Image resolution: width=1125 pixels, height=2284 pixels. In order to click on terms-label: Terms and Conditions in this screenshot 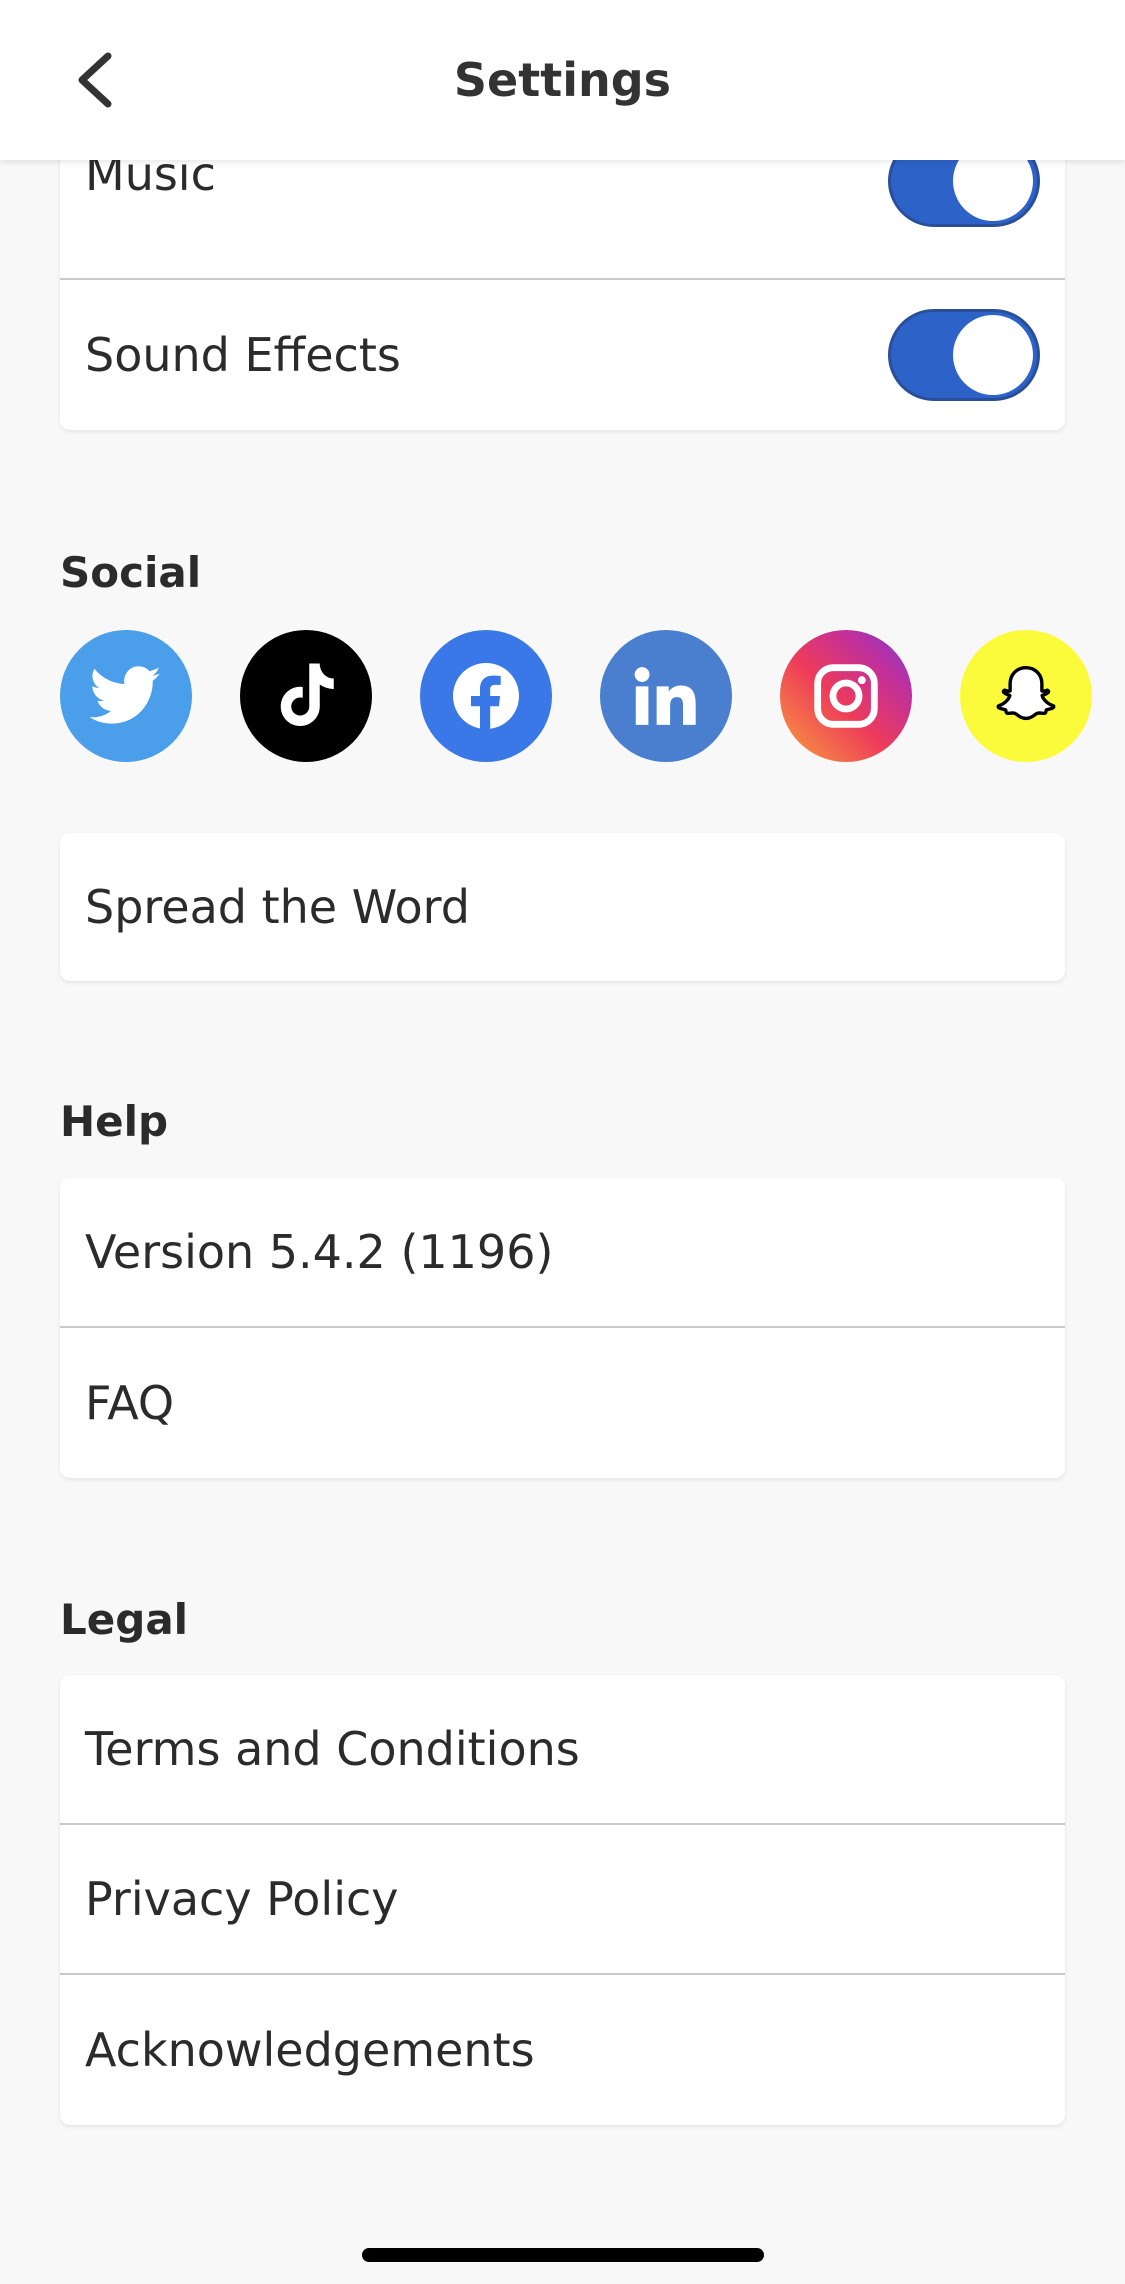, I will do `click(332, 1749)`.